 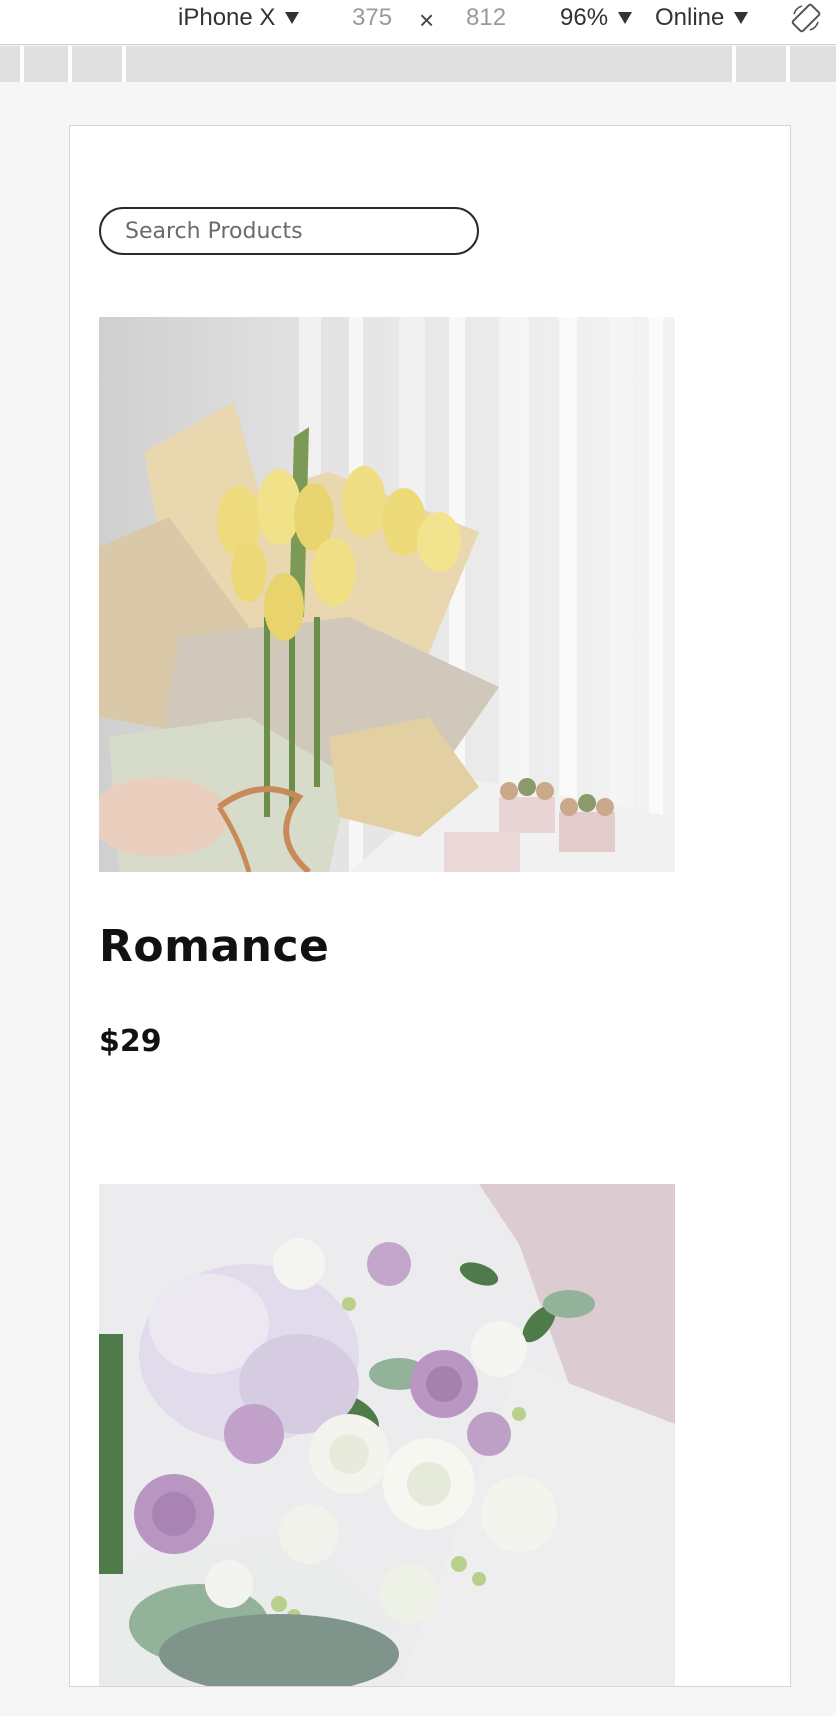 I want to click on search-placeholder: Search Products, so click(x=214, y=231).